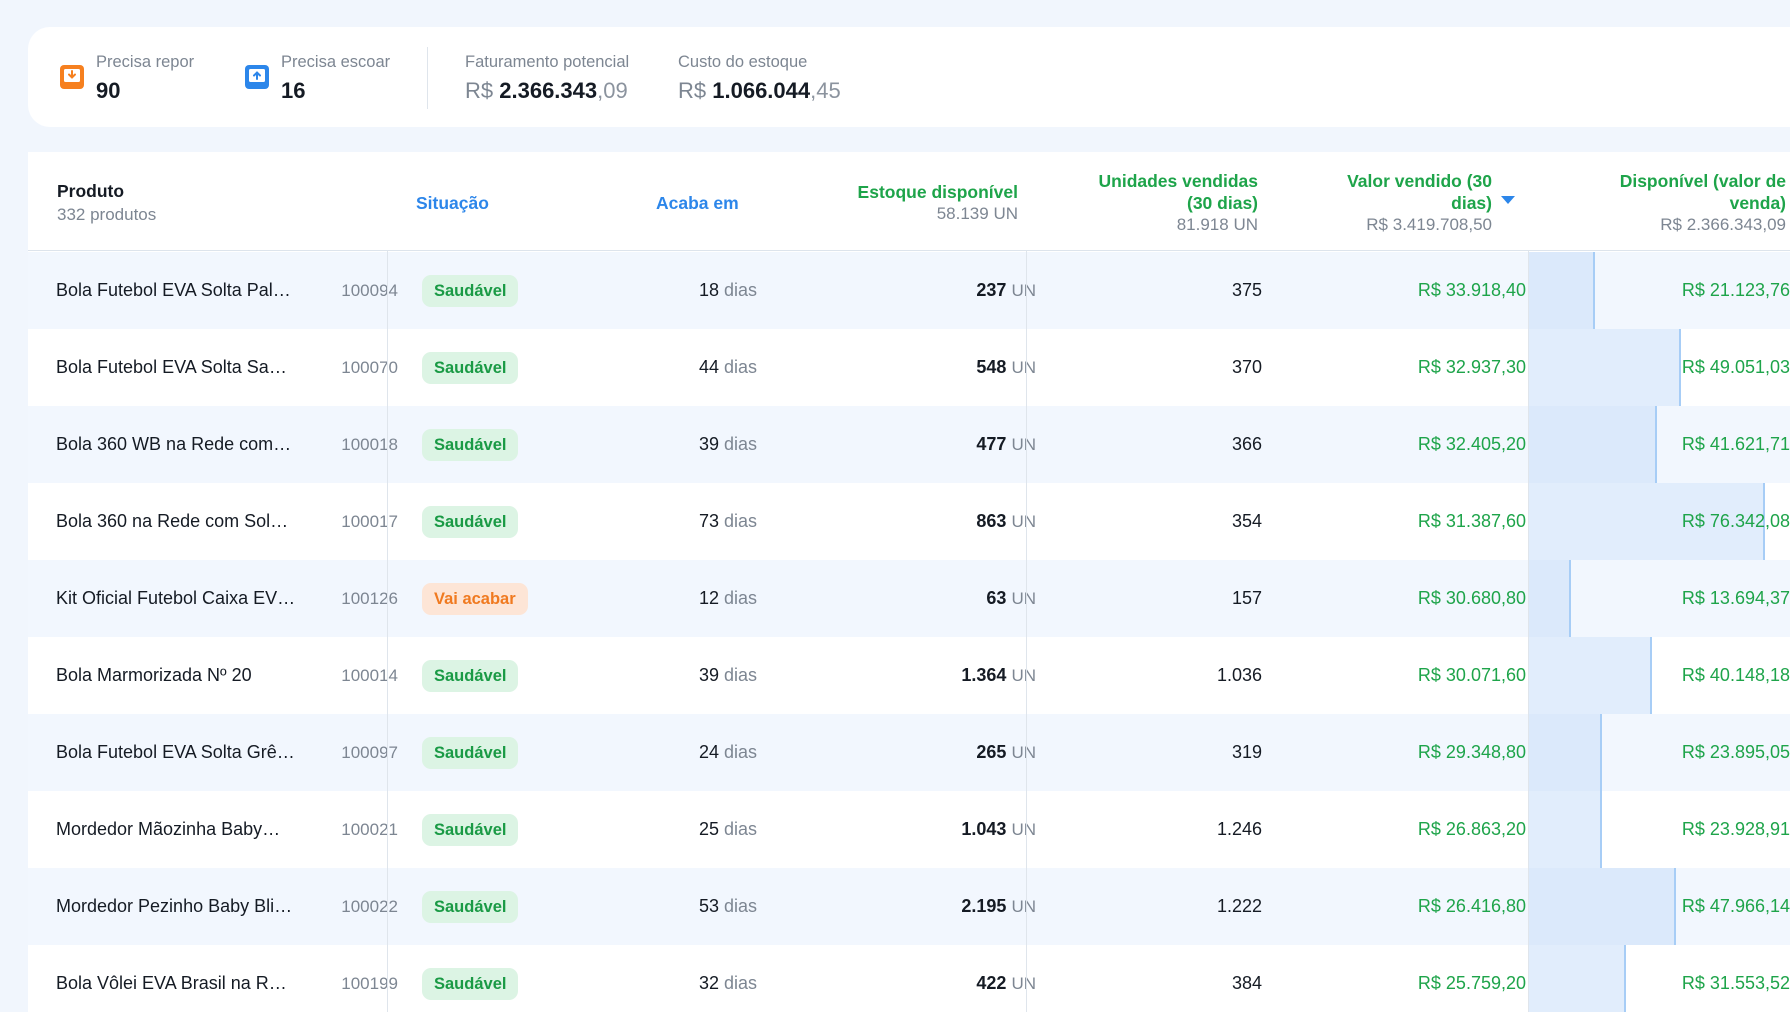 The image size is (1790, 1012). Describe the element at coordinates (293, 90) in the screenshot. I see `metric-value: 16` at that location.